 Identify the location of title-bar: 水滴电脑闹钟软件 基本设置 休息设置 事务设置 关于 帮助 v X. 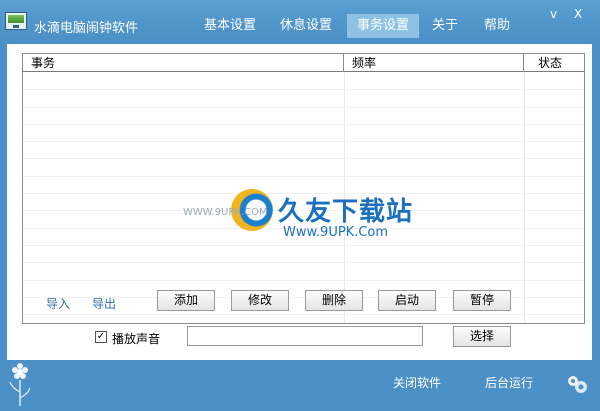
(300, 22).